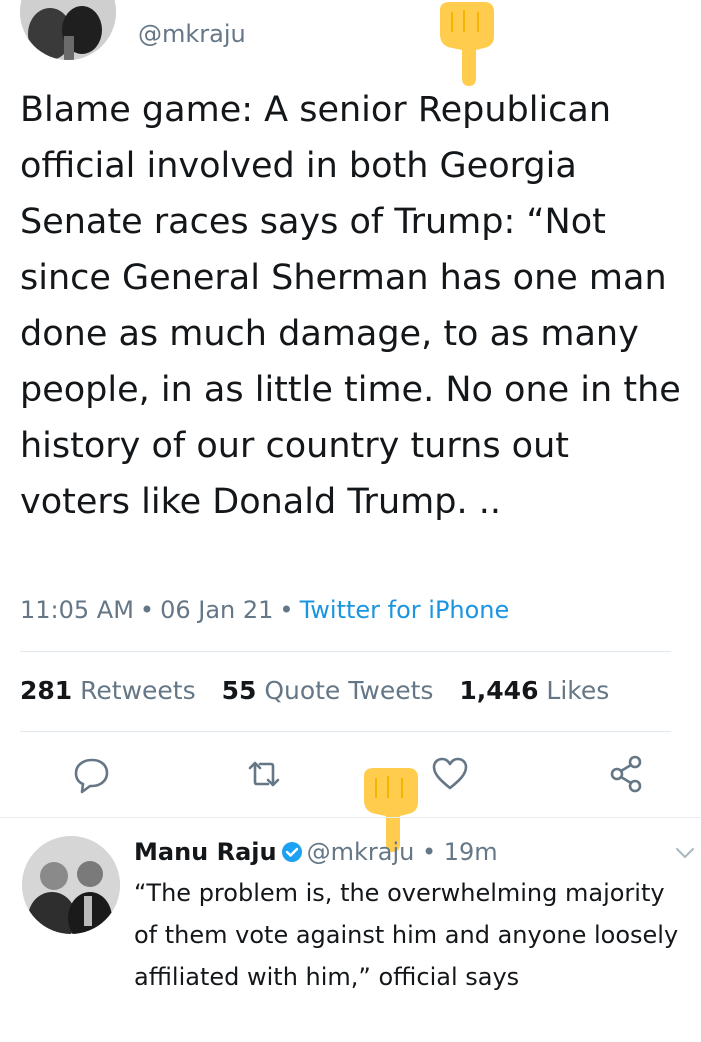 This screenshot has width=701, height=1042. I want to click on retweets-count: 281, so click(46, 690).